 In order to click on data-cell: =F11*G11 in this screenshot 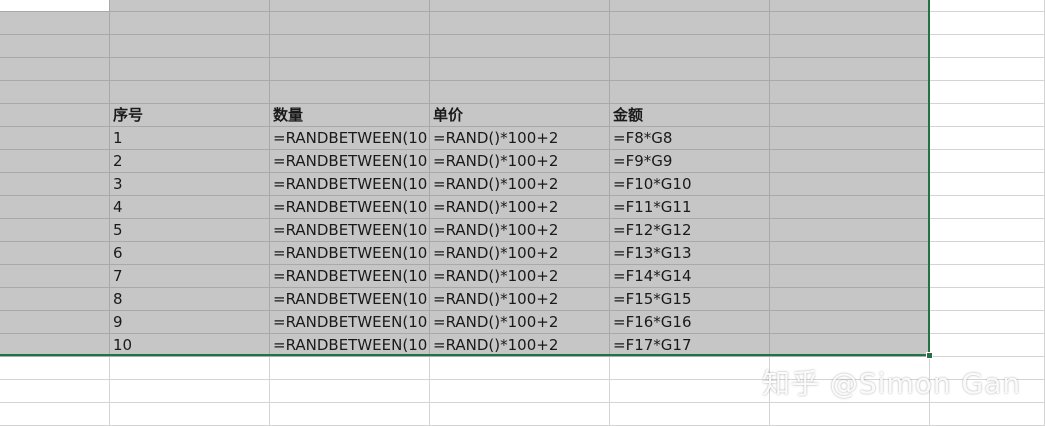, I will do `click(690, 207)`.